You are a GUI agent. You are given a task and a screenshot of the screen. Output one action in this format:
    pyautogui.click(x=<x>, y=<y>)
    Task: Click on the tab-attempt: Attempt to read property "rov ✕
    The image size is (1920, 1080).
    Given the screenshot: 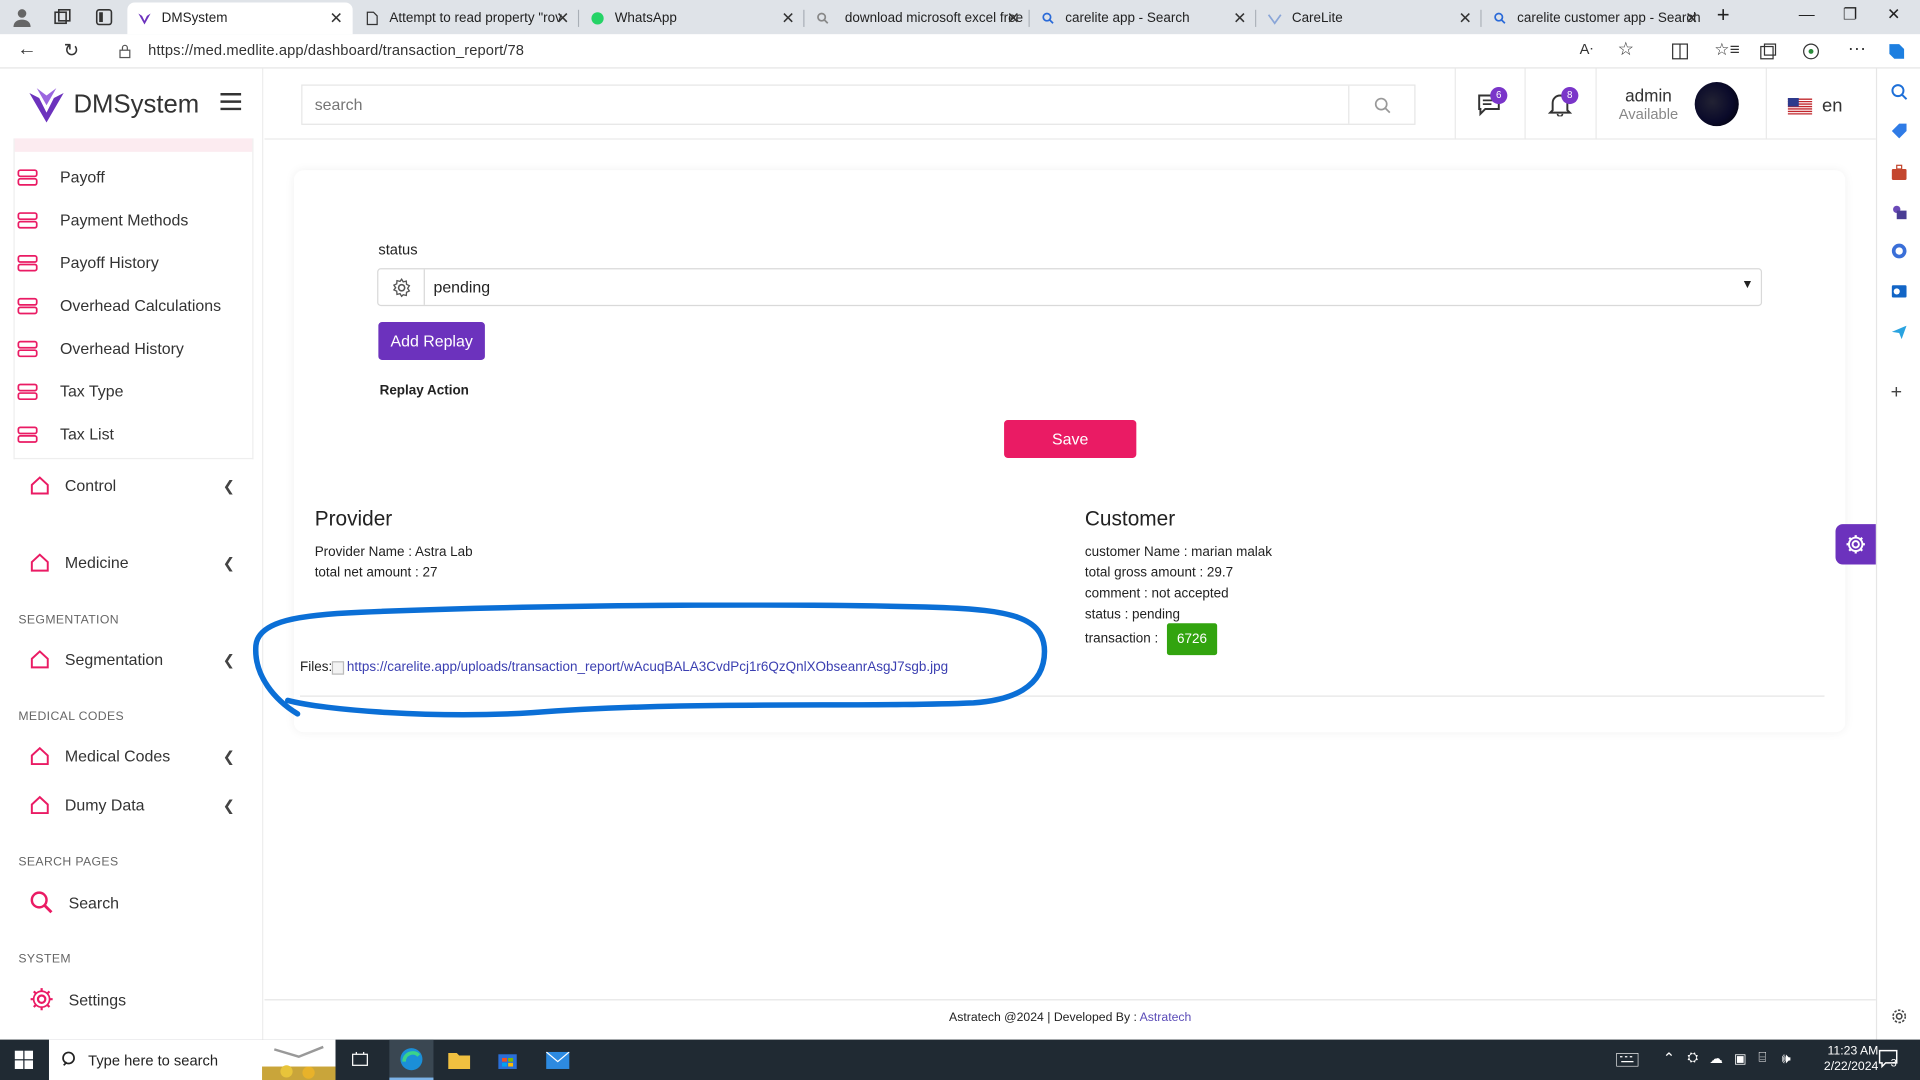 What is the action you would take?
    pyautogui.click(x=467, y=18)
    